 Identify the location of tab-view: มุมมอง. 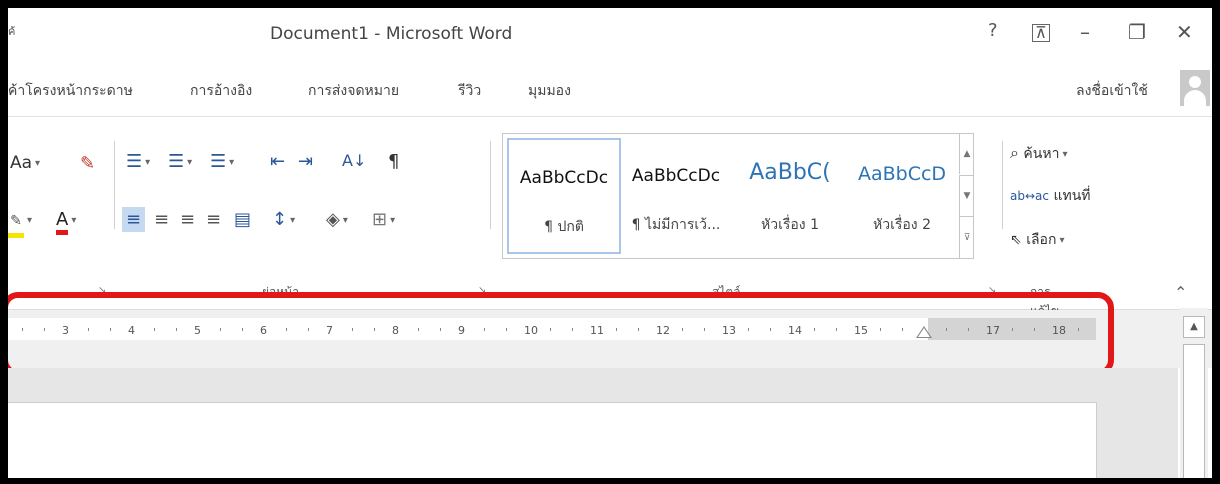
(549, 91).